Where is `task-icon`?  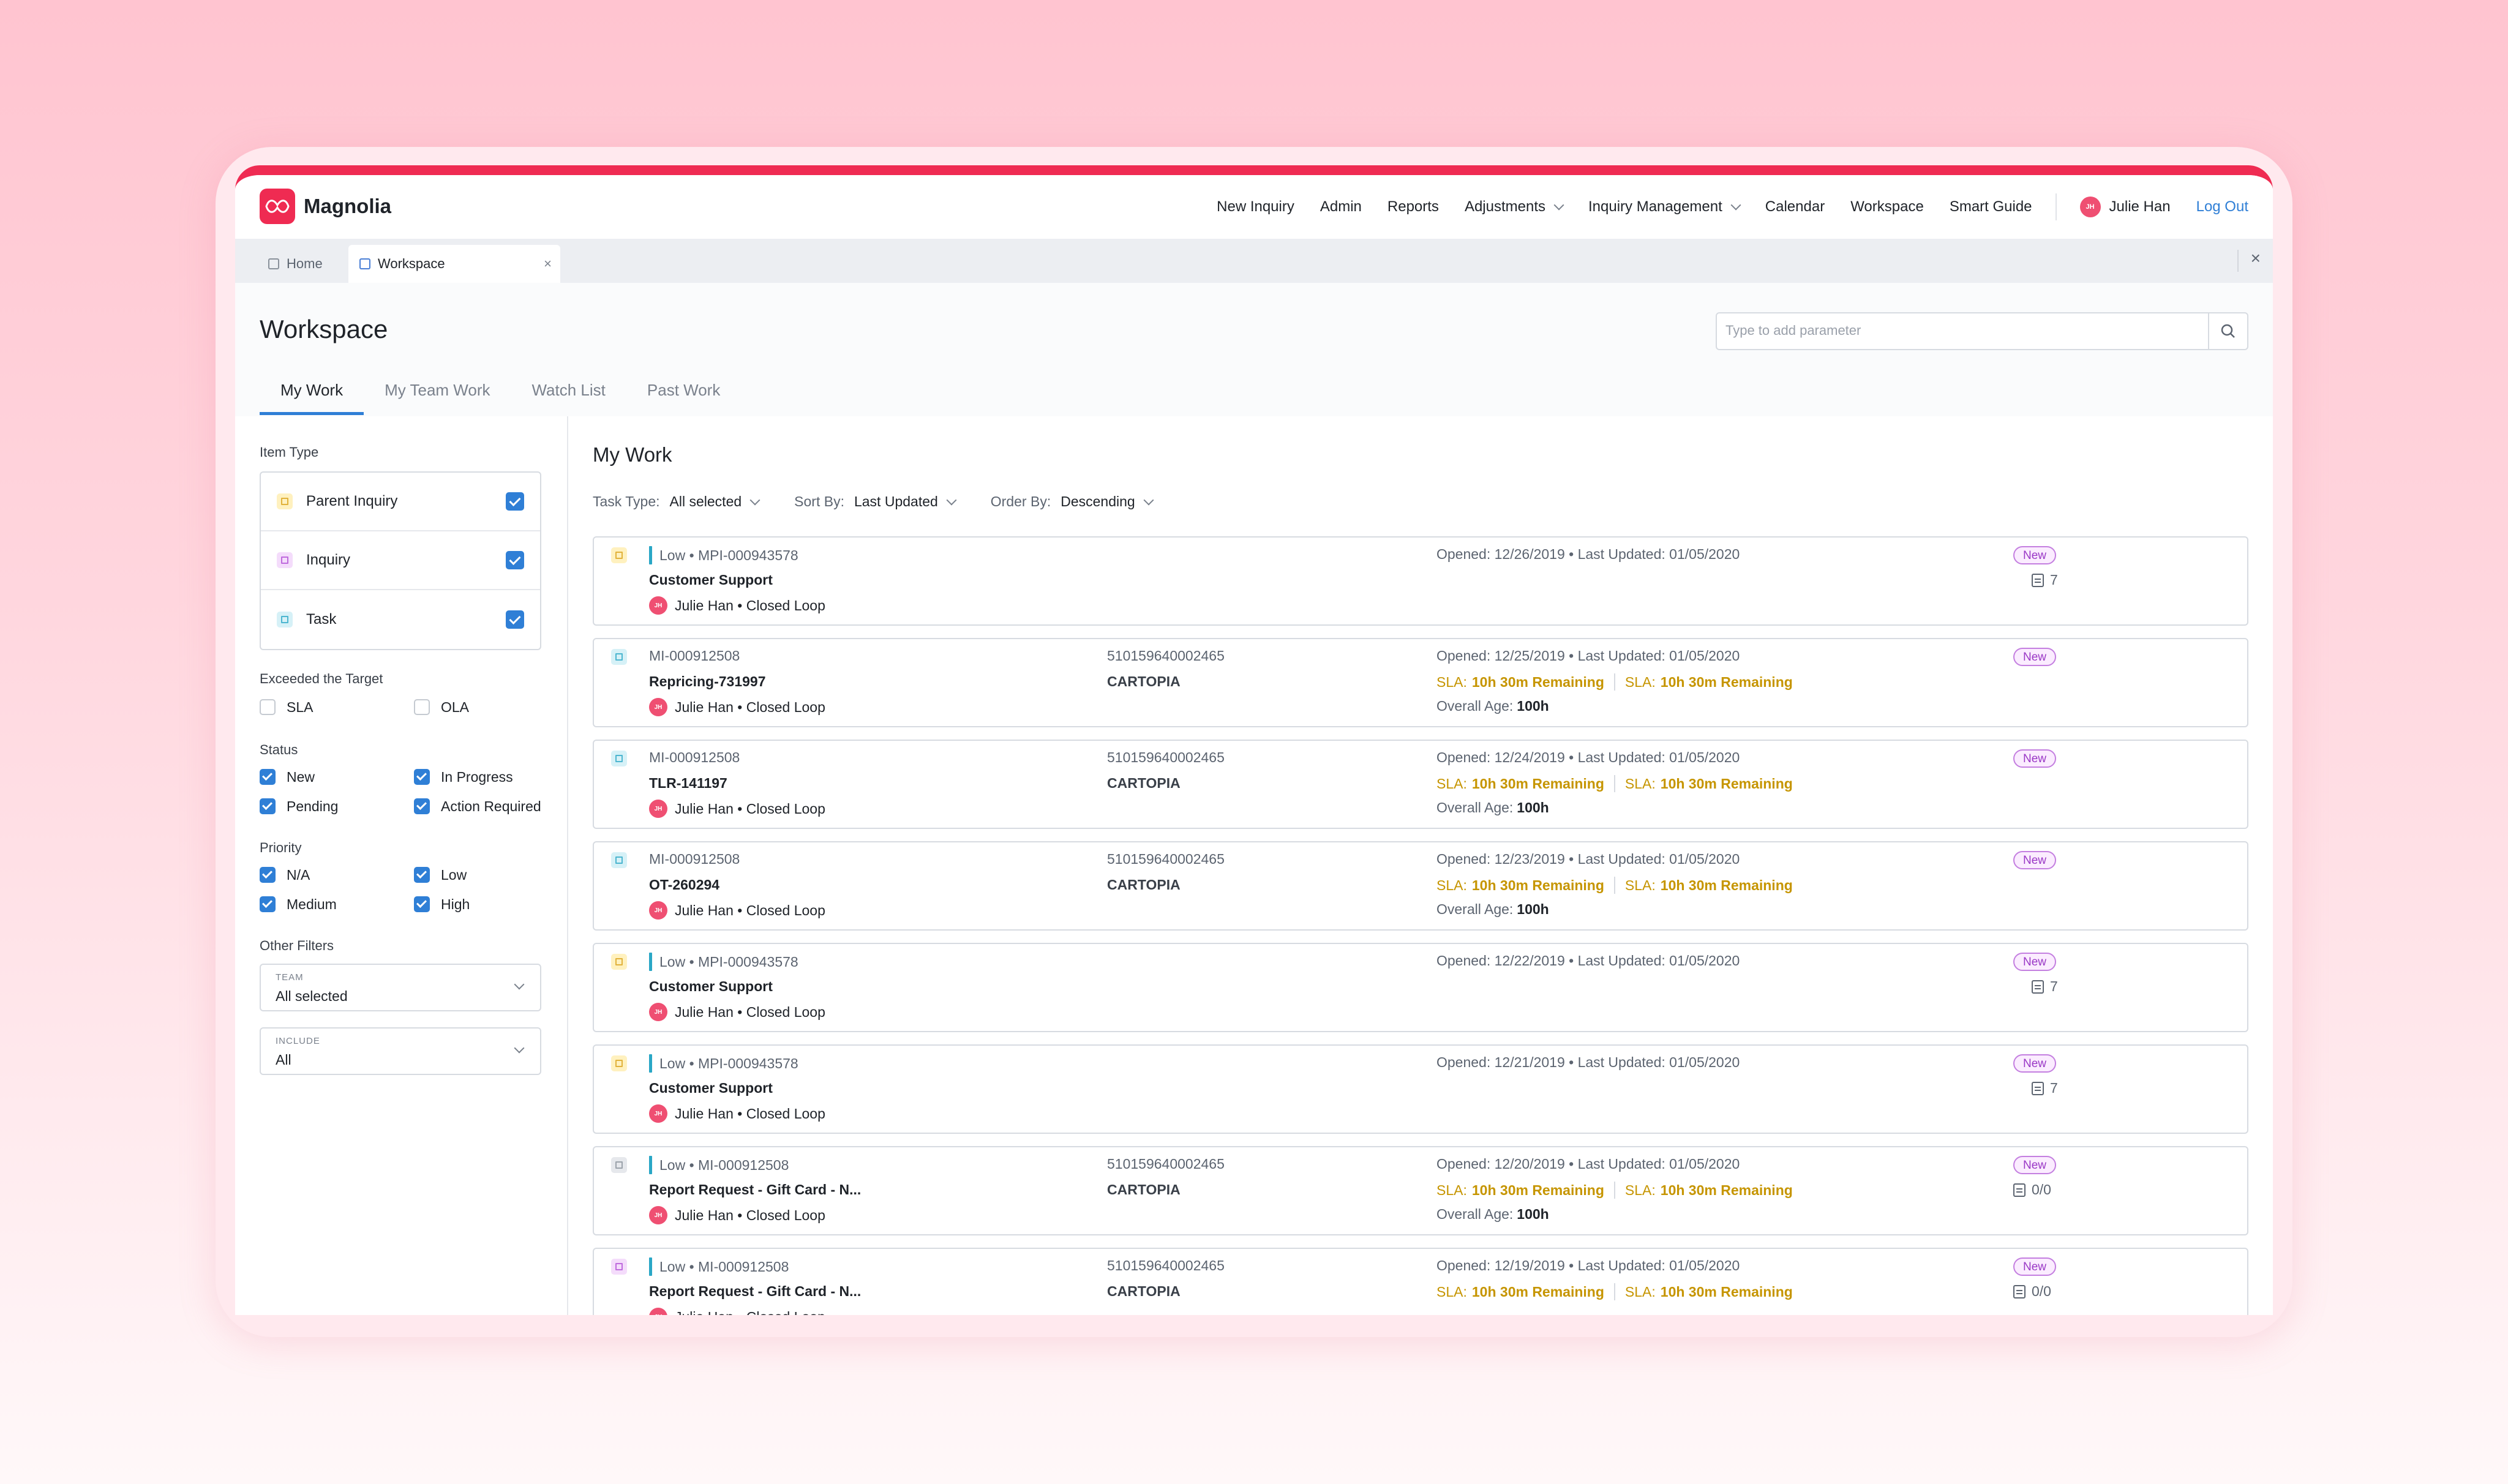
task-icon is located at coordinates (619, 758).